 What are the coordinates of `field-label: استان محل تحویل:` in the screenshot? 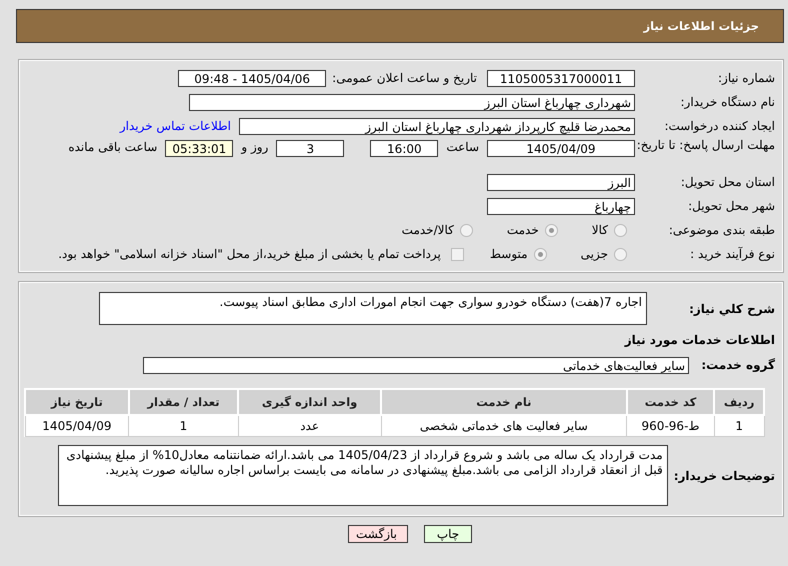 It's located at (727, 182).